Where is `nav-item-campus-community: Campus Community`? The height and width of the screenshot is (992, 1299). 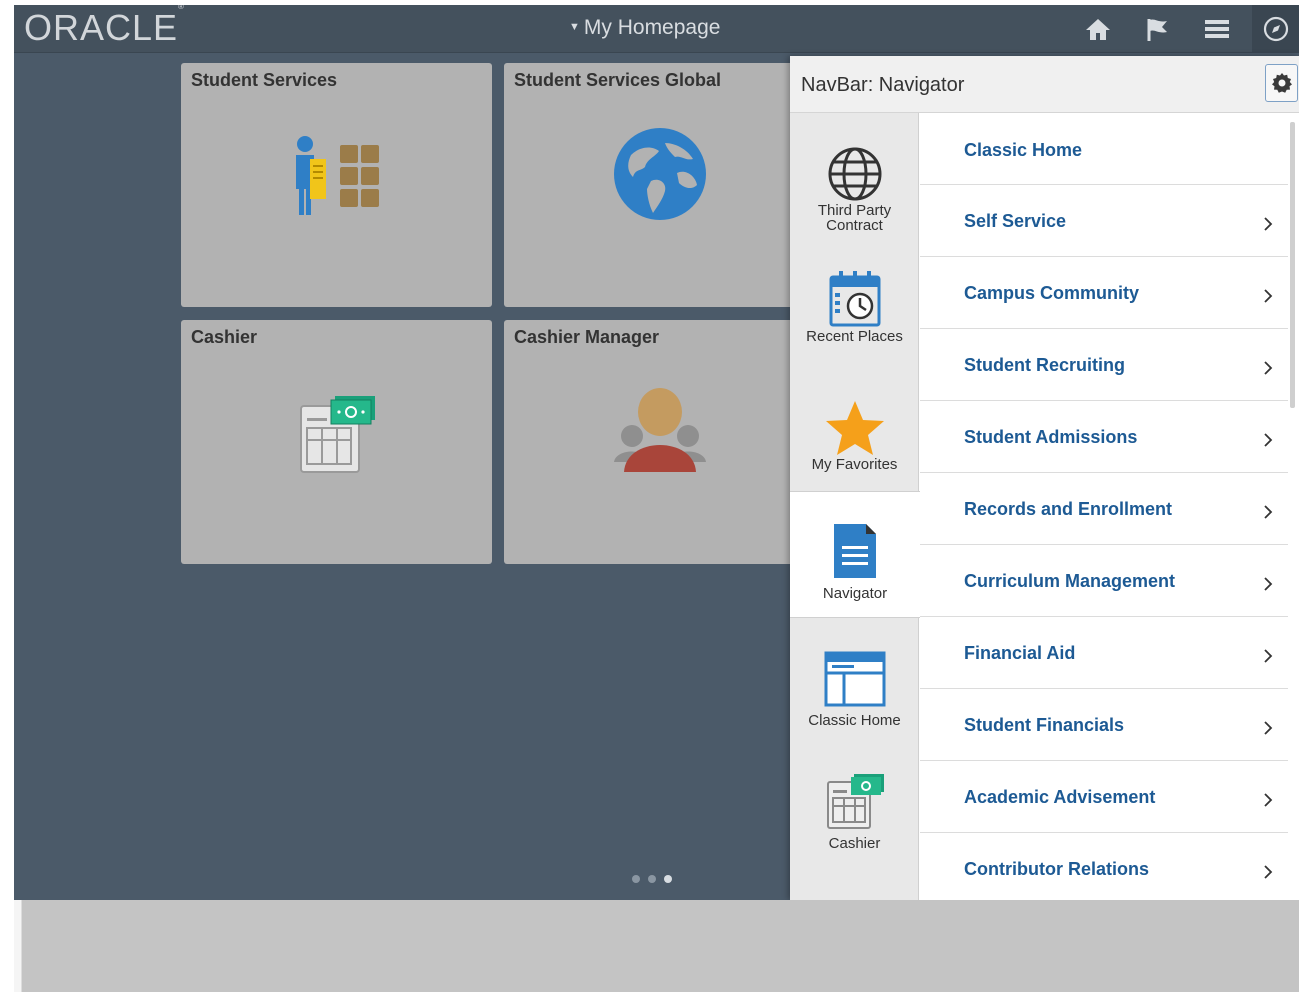 nav-item-campus-community: Campus Community is located at coordinates (1104, 293).